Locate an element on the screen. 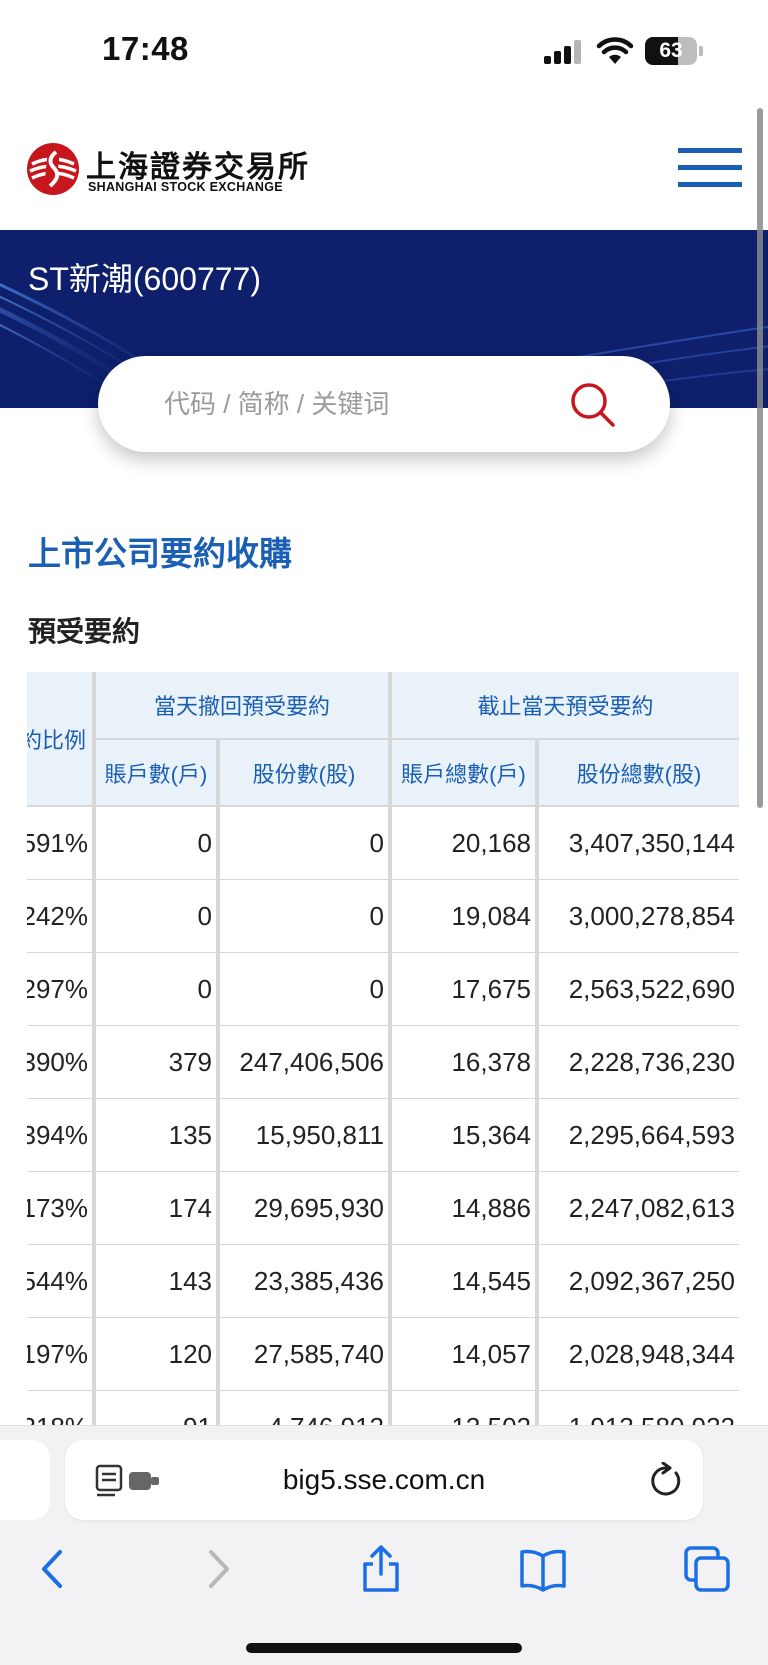  subsection-title: 預受要約 is located at coordinates (84, 631).